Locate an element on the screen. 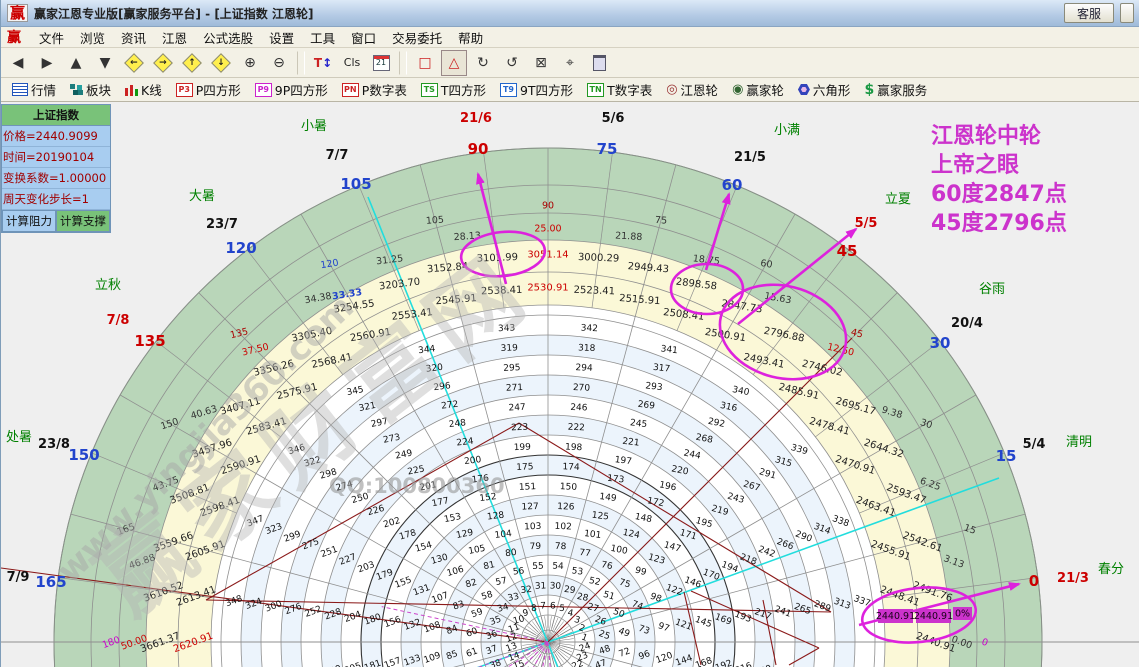  ribbon-winner-wheel: ◉ 赢家轮 is located at coordinates (758, 89).